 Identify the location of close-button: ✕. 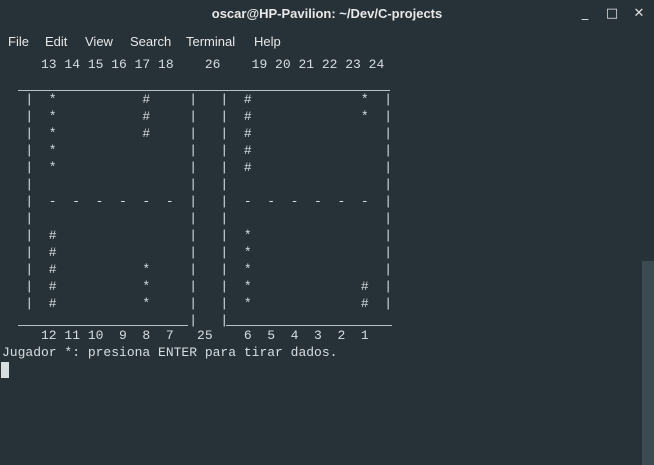
(639, 14).